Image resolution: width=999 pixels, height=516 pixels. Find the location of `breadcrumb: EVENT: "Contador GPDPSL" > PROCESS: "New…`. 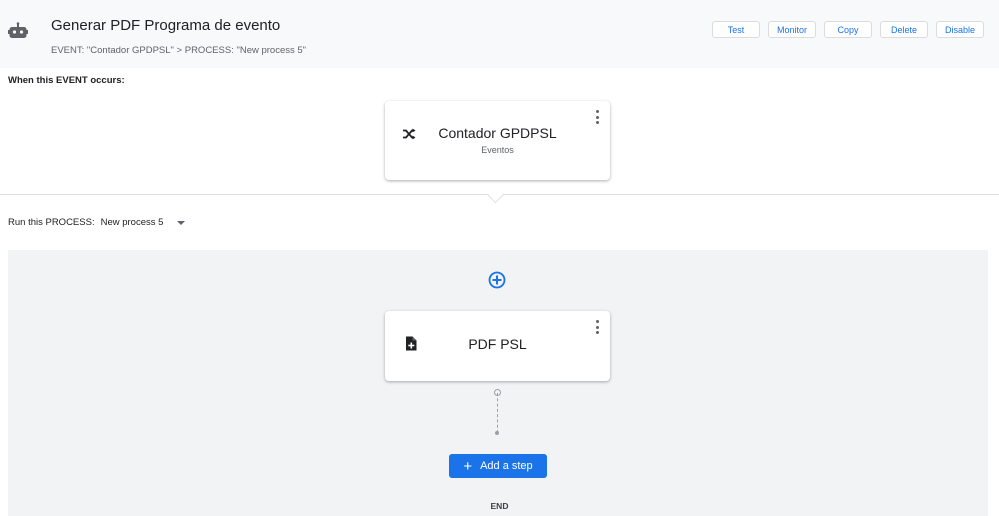

breadcrumb: EVENT: "Contador GPDPSL" > PROCESS: "New… is located at coordinates (179, 50).